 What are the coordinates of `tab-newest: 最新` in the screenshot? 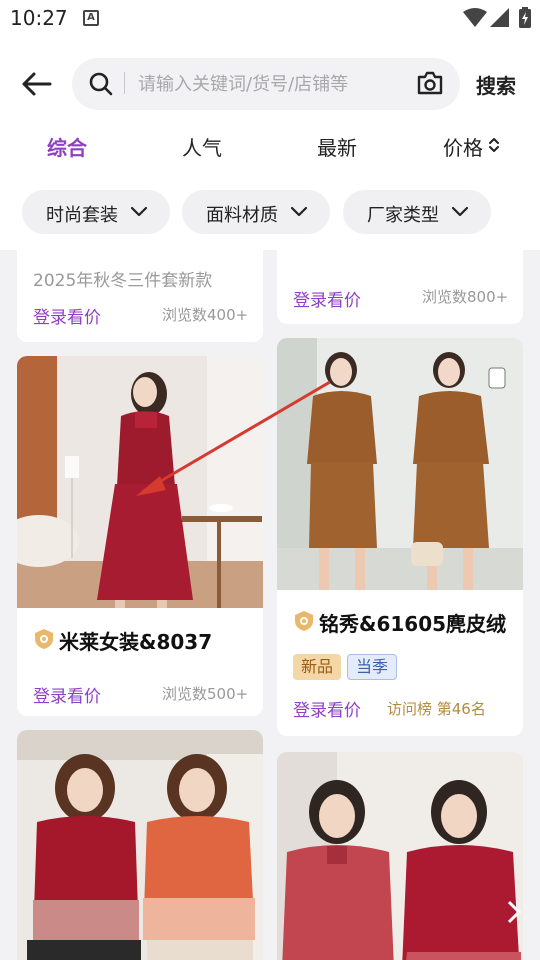 It's located at (337, 146).